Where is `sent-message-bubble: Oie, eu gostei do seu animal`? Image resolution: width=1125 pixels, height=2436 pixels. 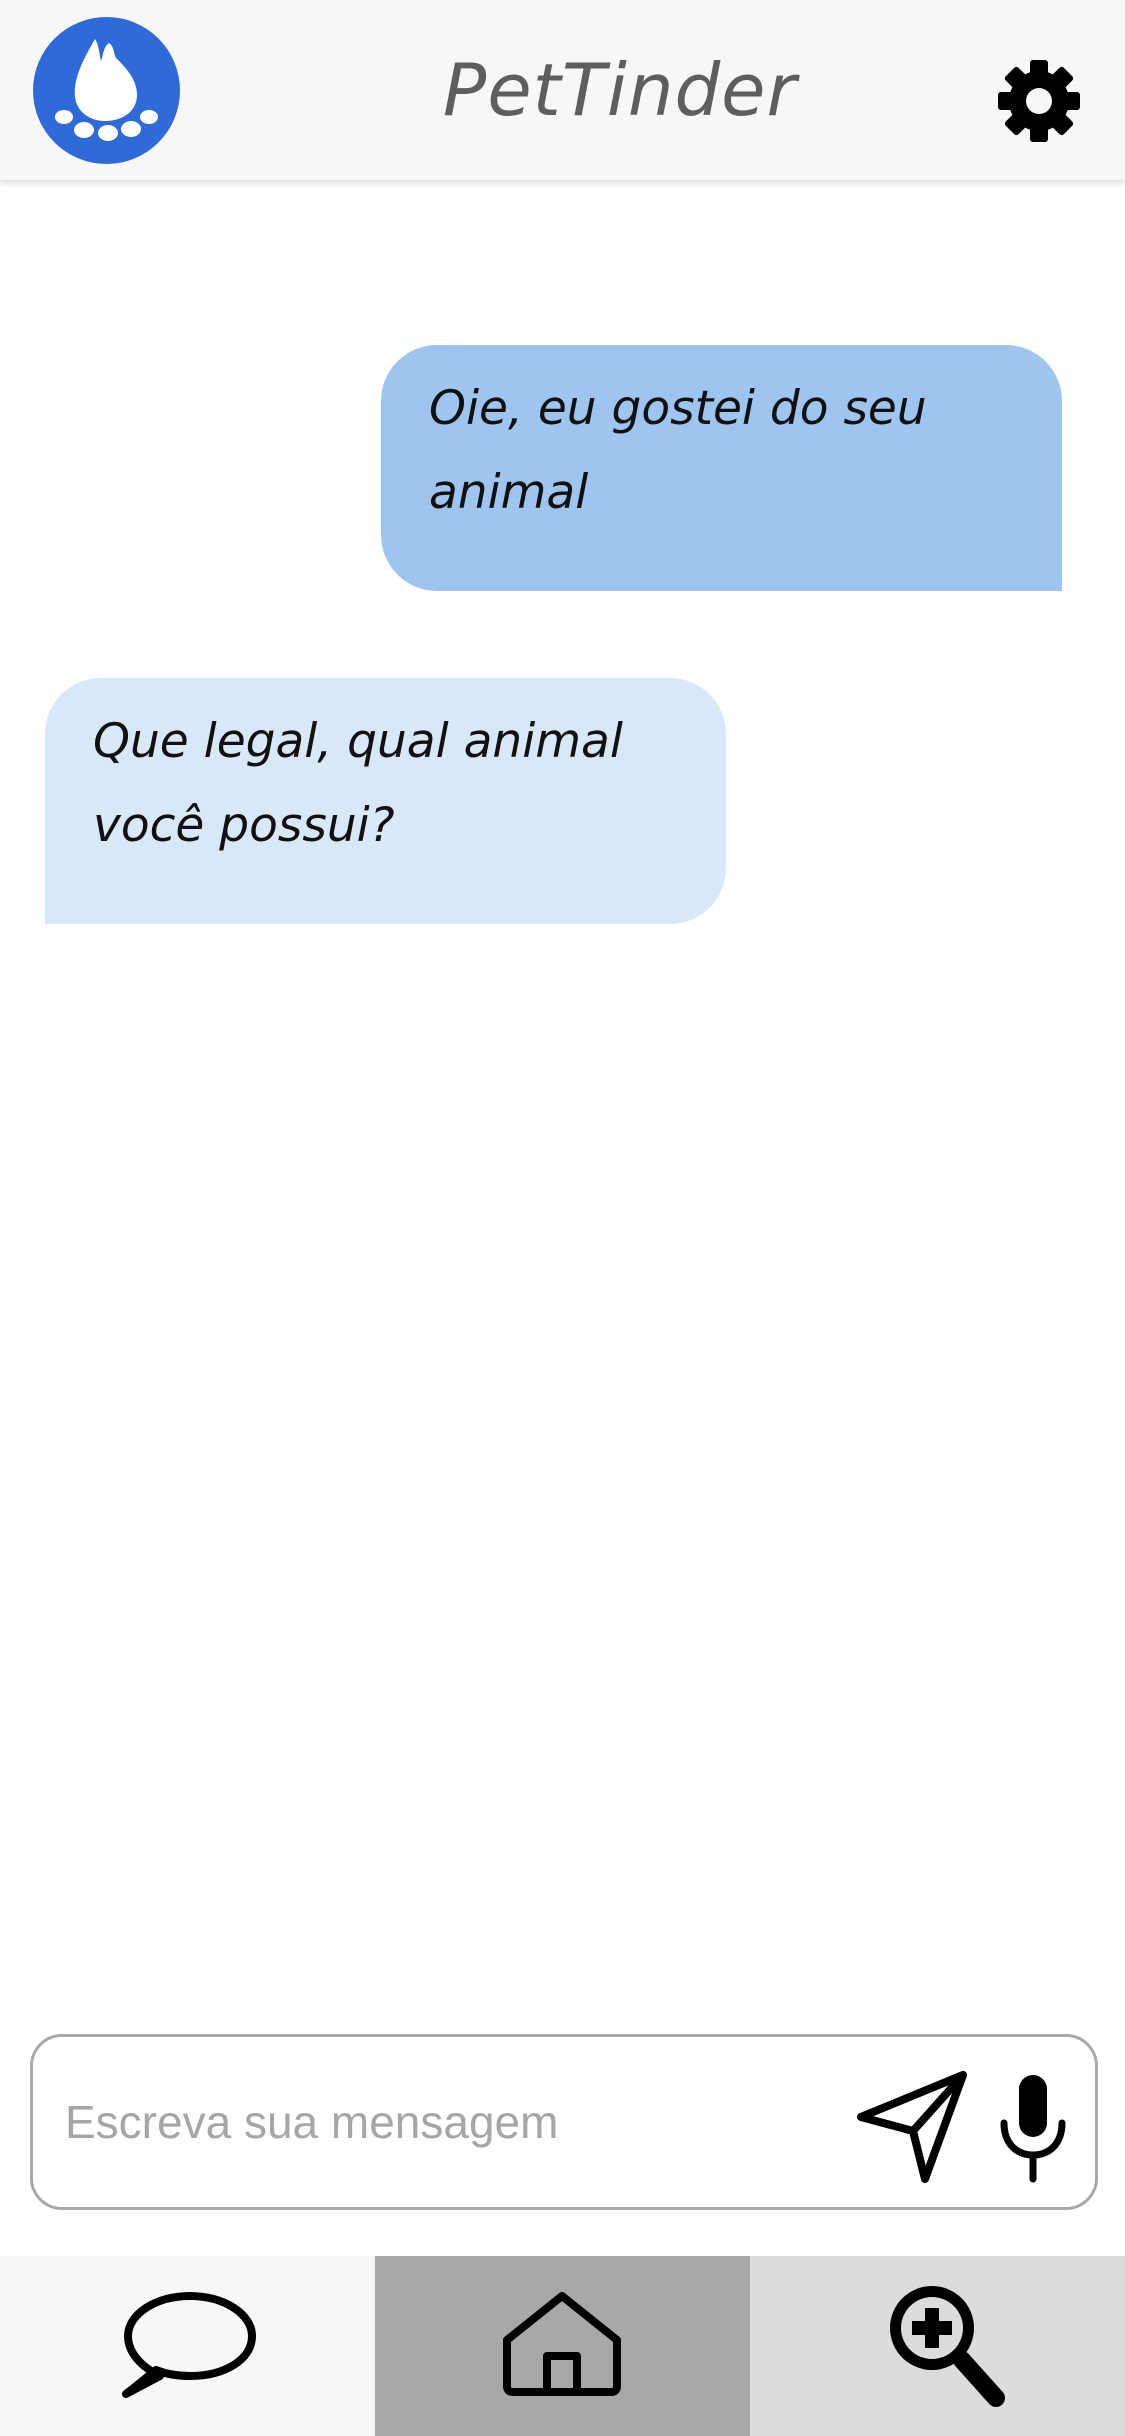
sent-message-bubble: Oie, eu gostei do seu animal is located at coordinates (721, 468).